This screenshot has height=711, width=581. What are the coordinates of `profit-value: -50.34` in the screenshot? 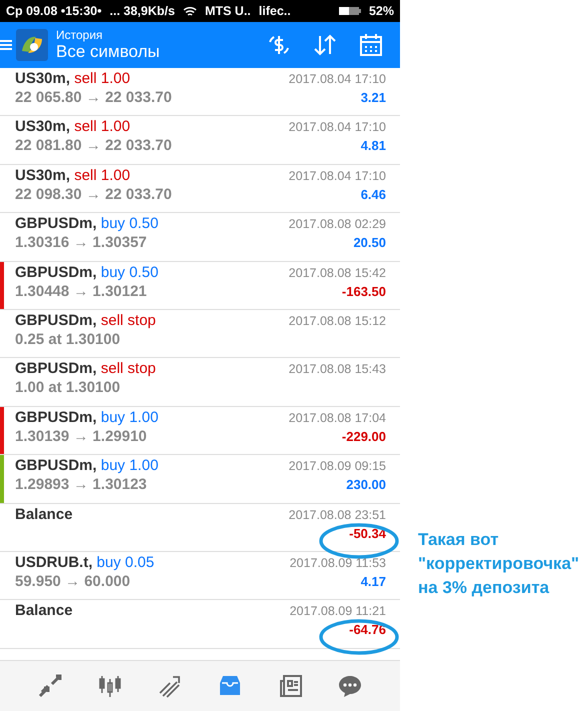 It's located at (367, 533).